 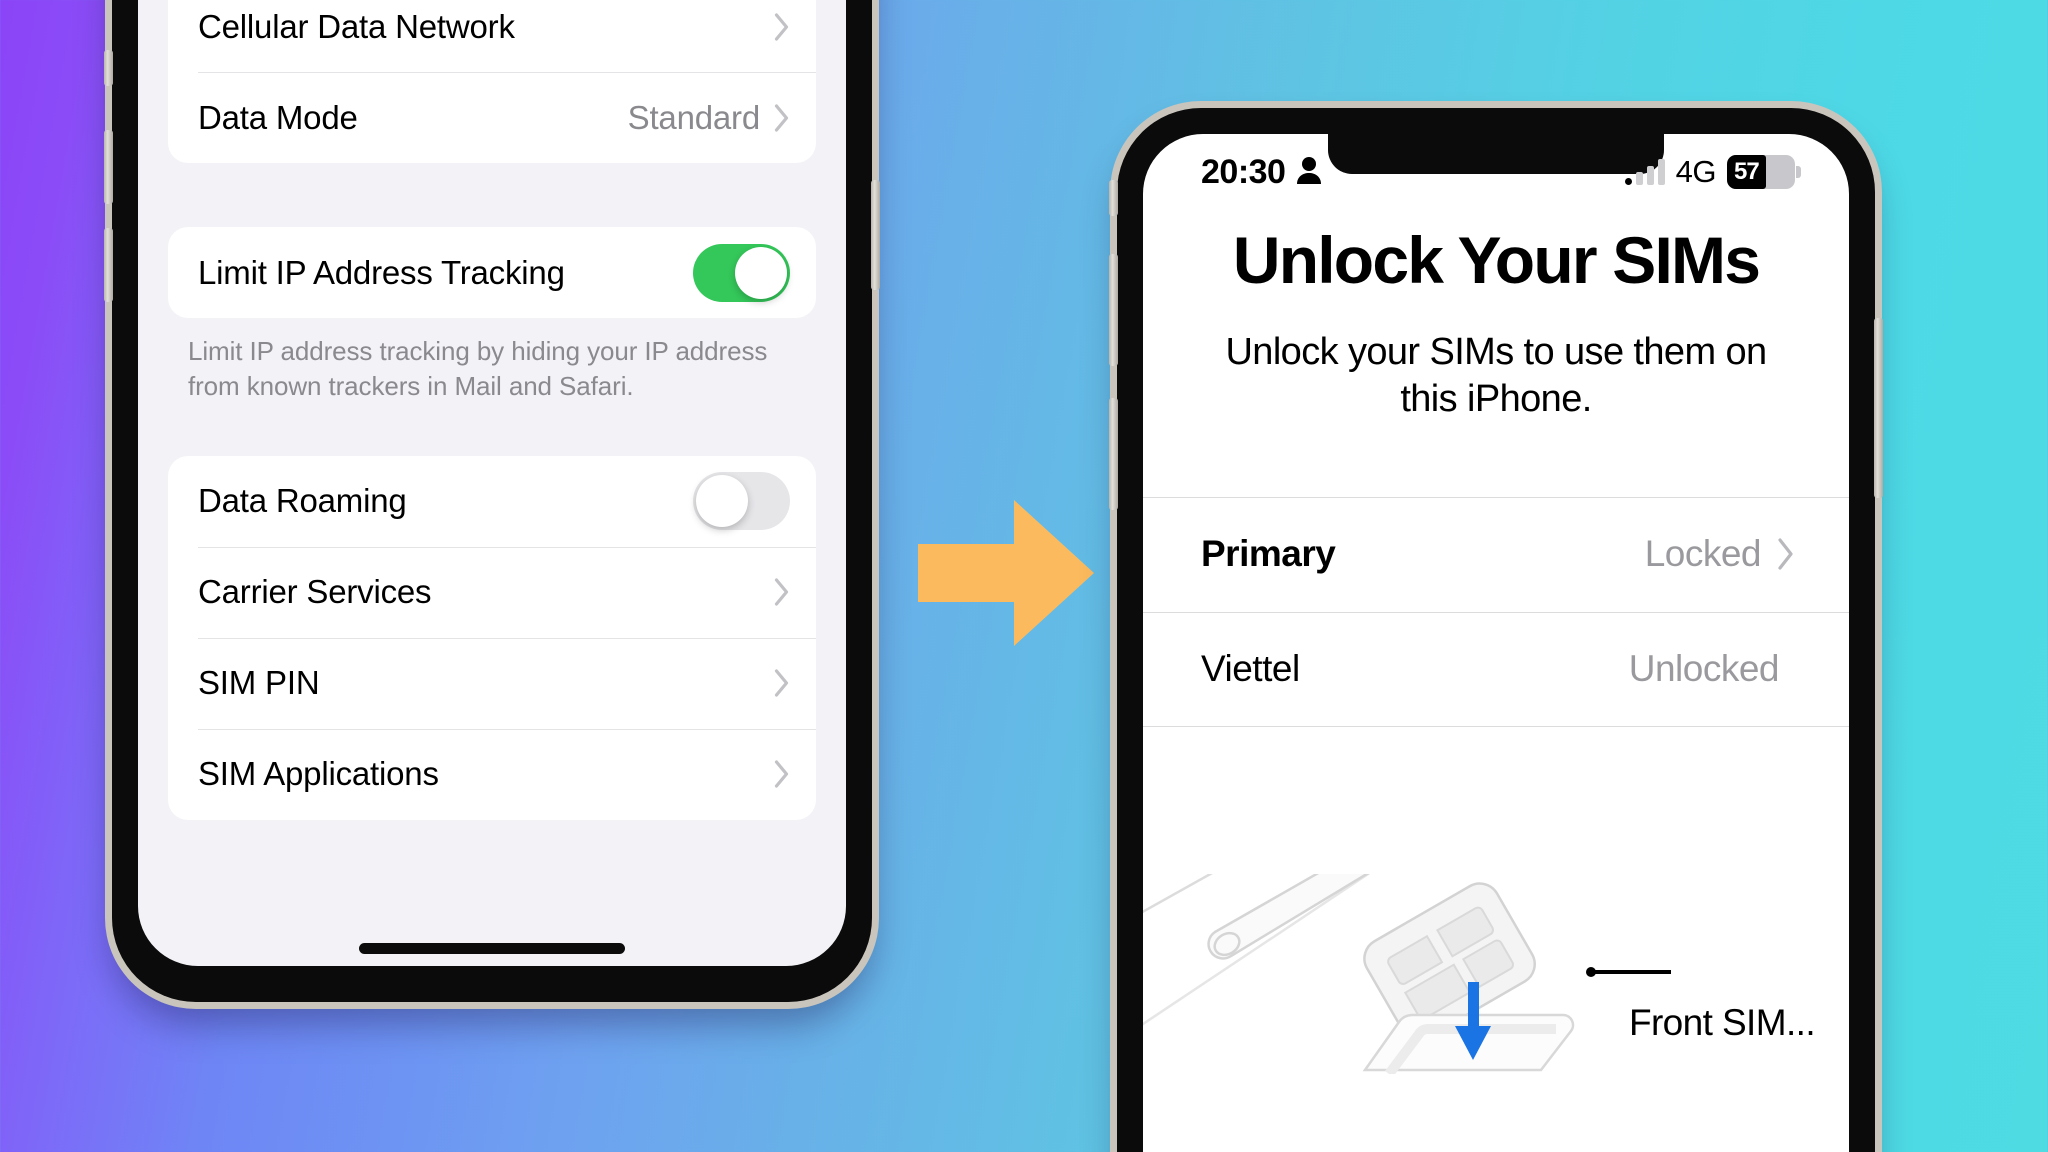 What do you see at coordinates (1644, 172) in the screenshot?
I see `cellular-signal-icon` at bounding box center [1644, 172].